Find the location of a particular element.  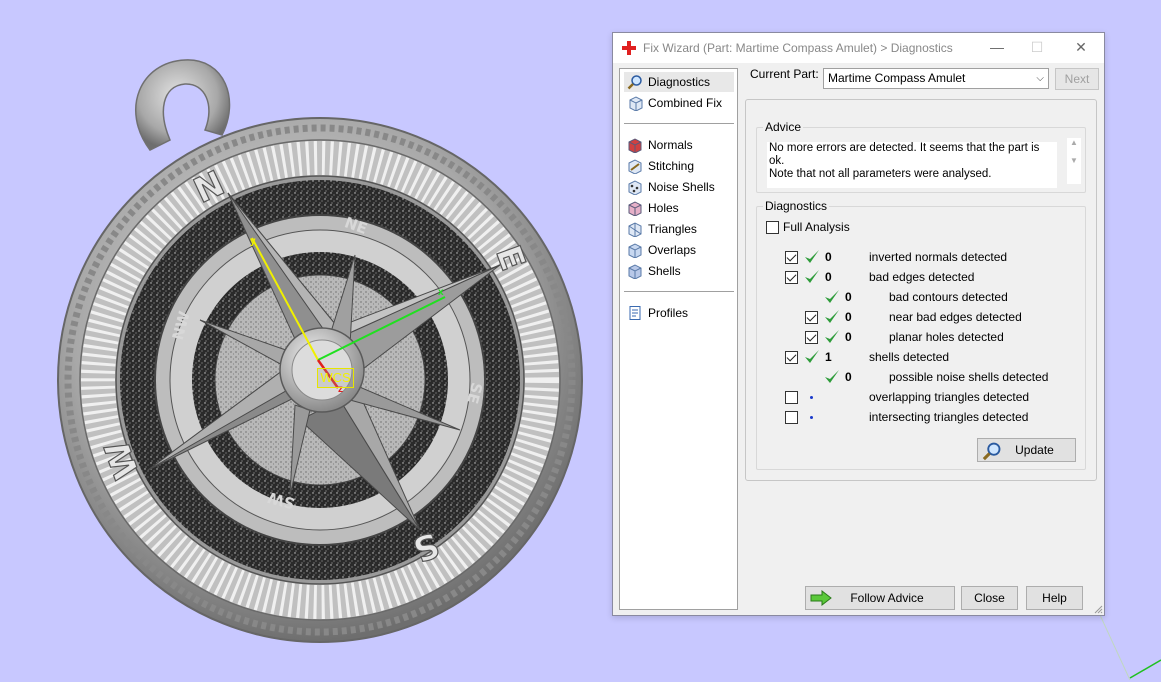

overlaps-icon is located at coordinates (635, 250).